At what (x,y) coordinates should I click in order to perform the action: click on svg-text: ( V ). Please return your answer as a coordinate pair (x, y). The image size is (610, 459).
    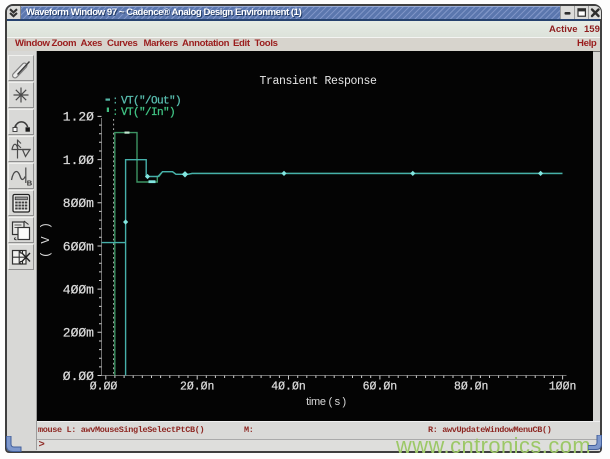
    Looking at the image, I should click on (46, 240).